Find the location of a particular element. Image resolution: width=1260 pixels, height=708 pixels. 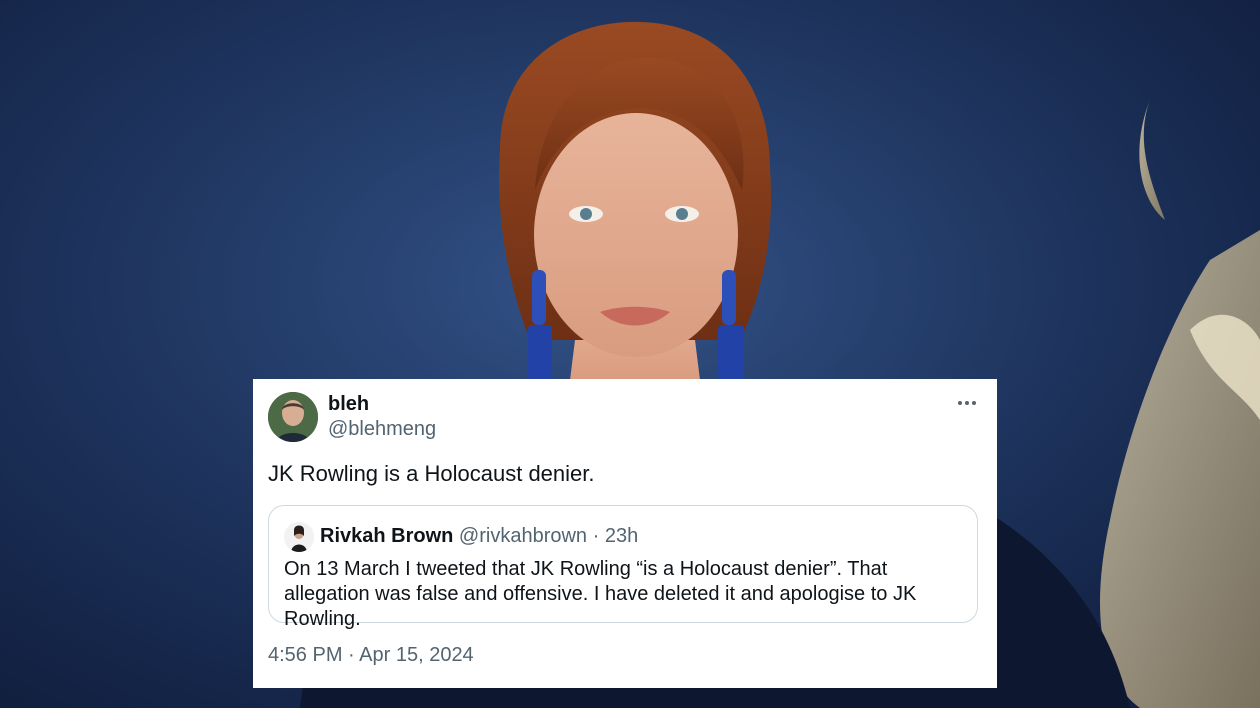

avatar is located at coordinates (293, 417).